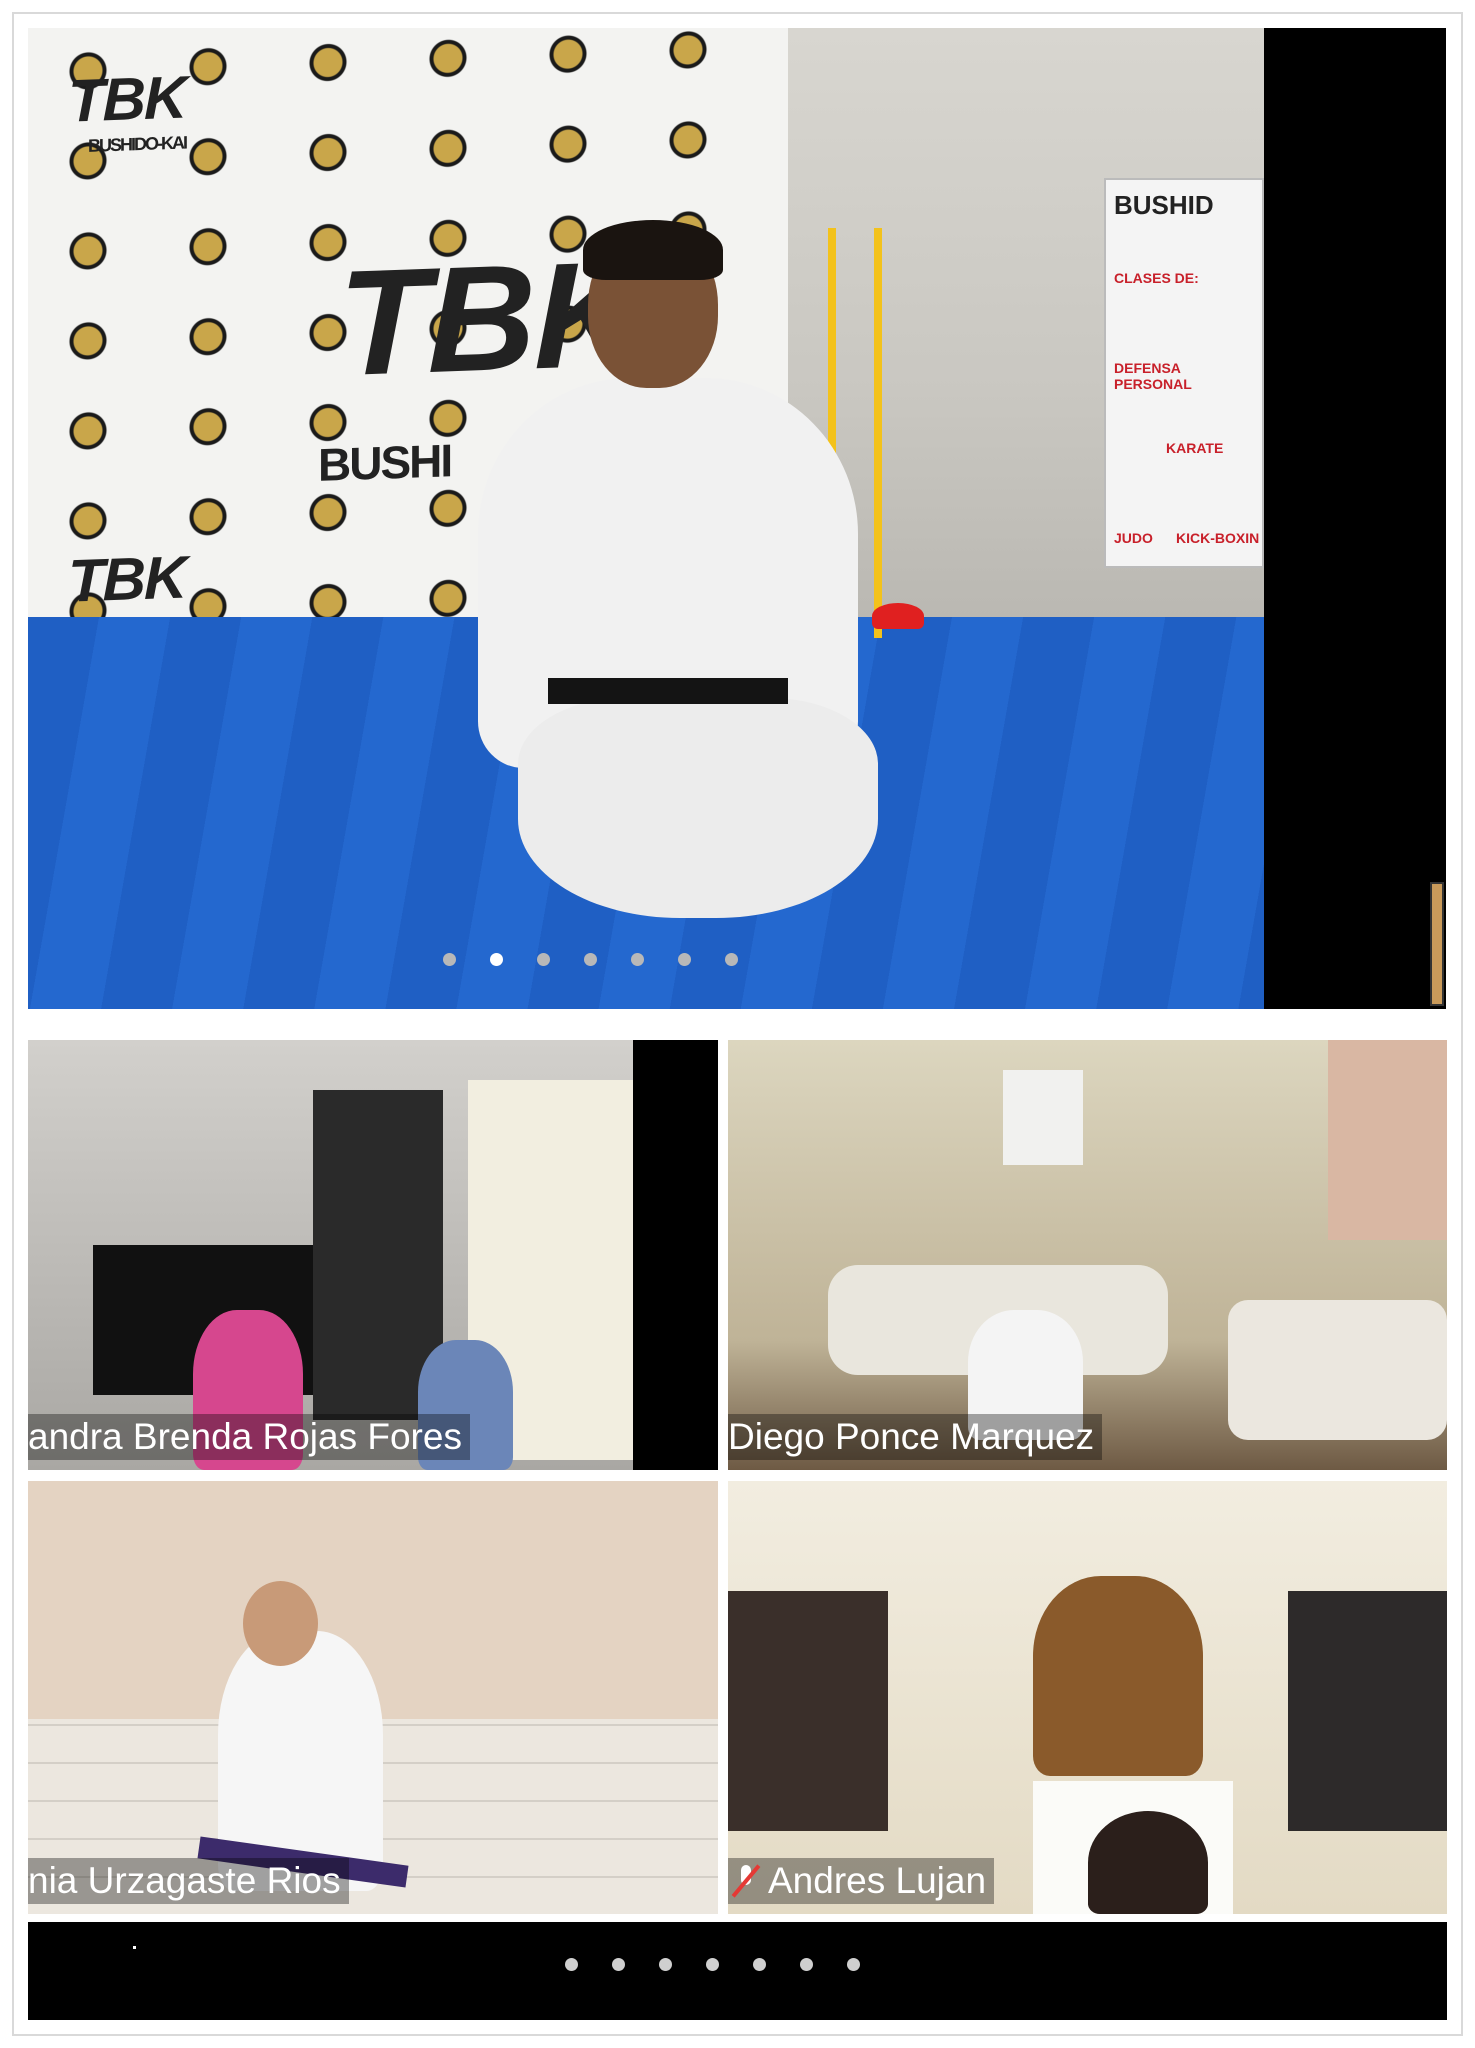 The image size is (1475, 2048). Describe the element at coordinates (137, 144) in the screenshot. I see `banner-subtext: BUSHIDO-KAI` at that location.